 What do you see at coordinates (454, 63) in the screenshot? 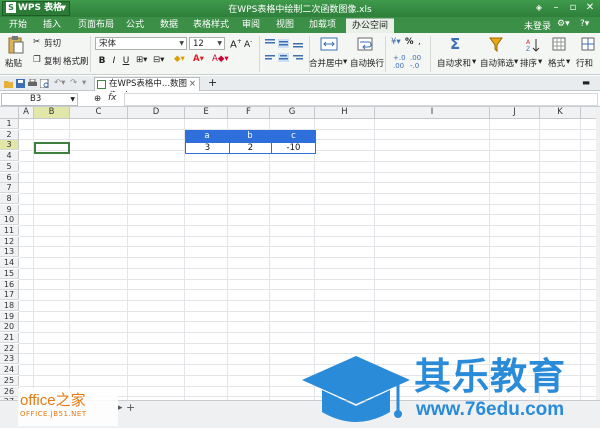
I see `auto-sum-button: 自动求和` at bounding box center [454, 63].